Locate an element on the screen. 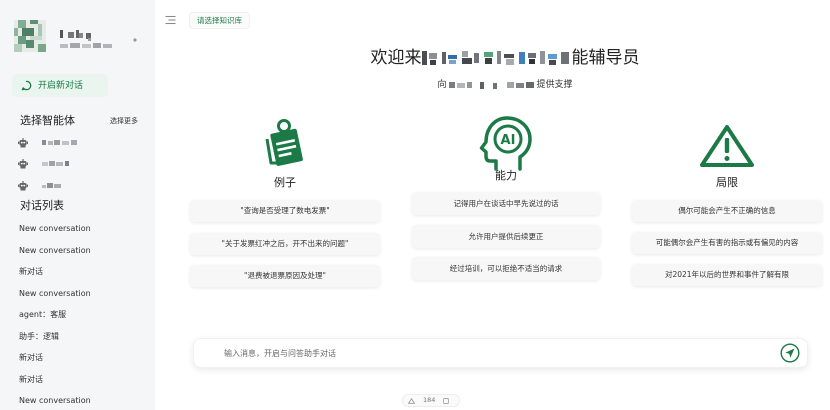 The width and height of the screenshot is (830, 410). conversation-item: agent：客服 is located at coordinates (77, 315).